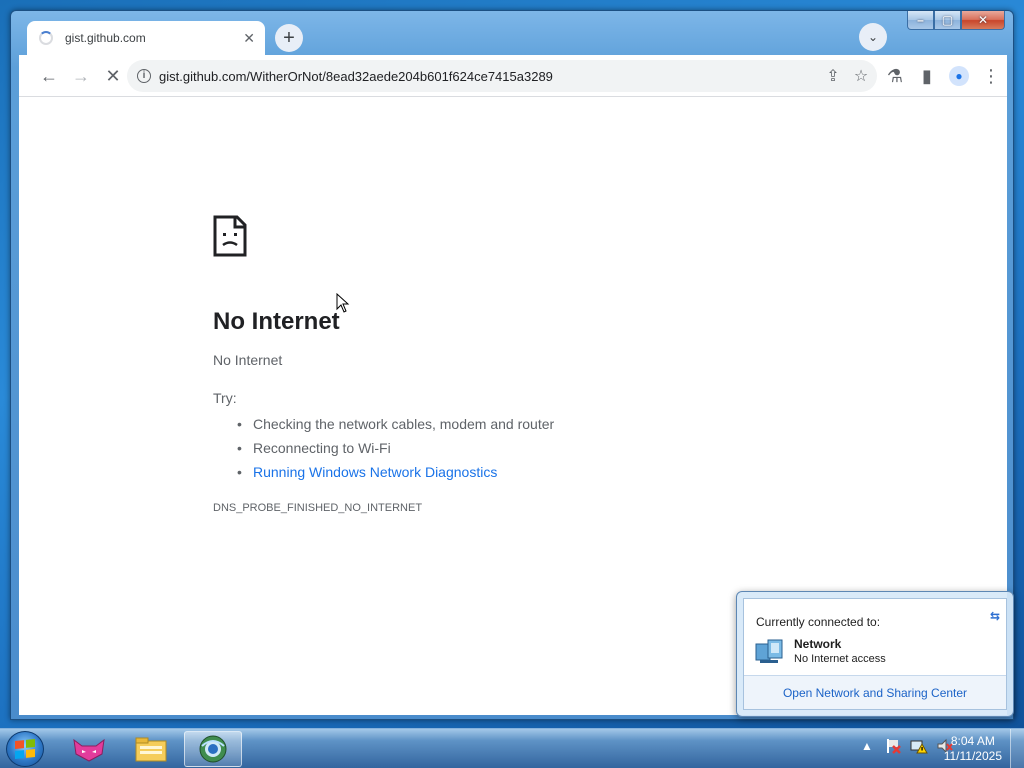 The height and width of the screenshot is (768, 1024). I want to click on share-icon: ⇪, so click(833, 76).